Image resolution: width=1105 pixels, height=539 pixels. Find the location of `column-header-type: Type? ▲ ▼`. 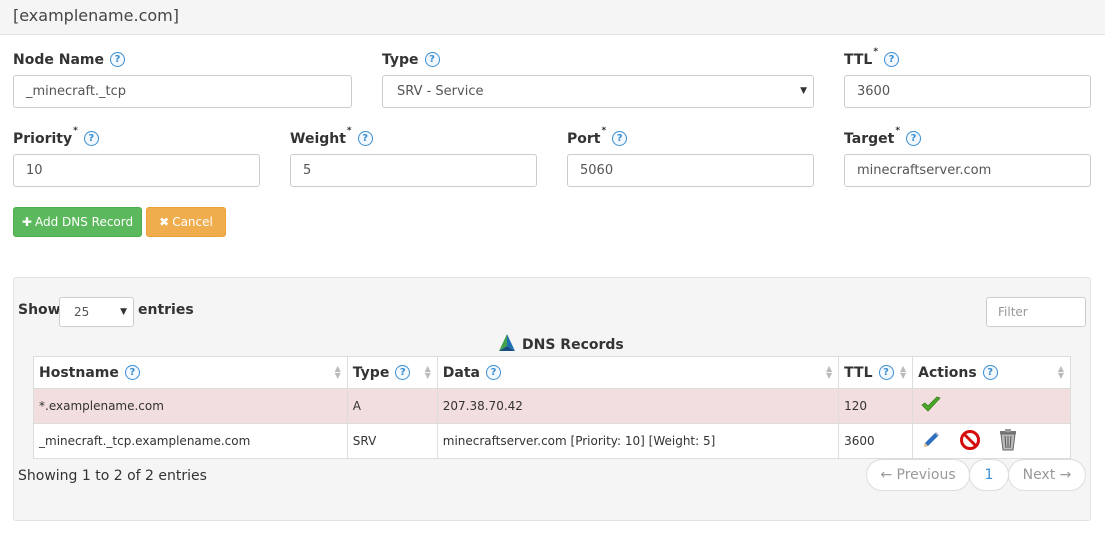

column-header-type: Type? ▲ ▼ is located at coordinates (392, 372).